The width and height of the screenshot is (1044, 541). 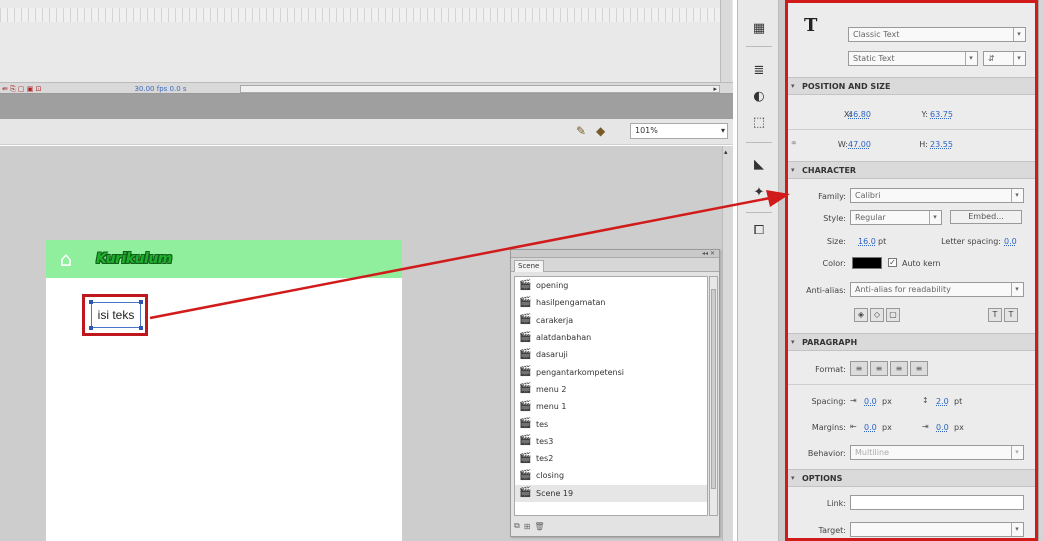 What do you see at coordinates (611, 354) in the screenshot?
I see `list-item: 🎬 dasaruji` at bounding box center [611, 354].